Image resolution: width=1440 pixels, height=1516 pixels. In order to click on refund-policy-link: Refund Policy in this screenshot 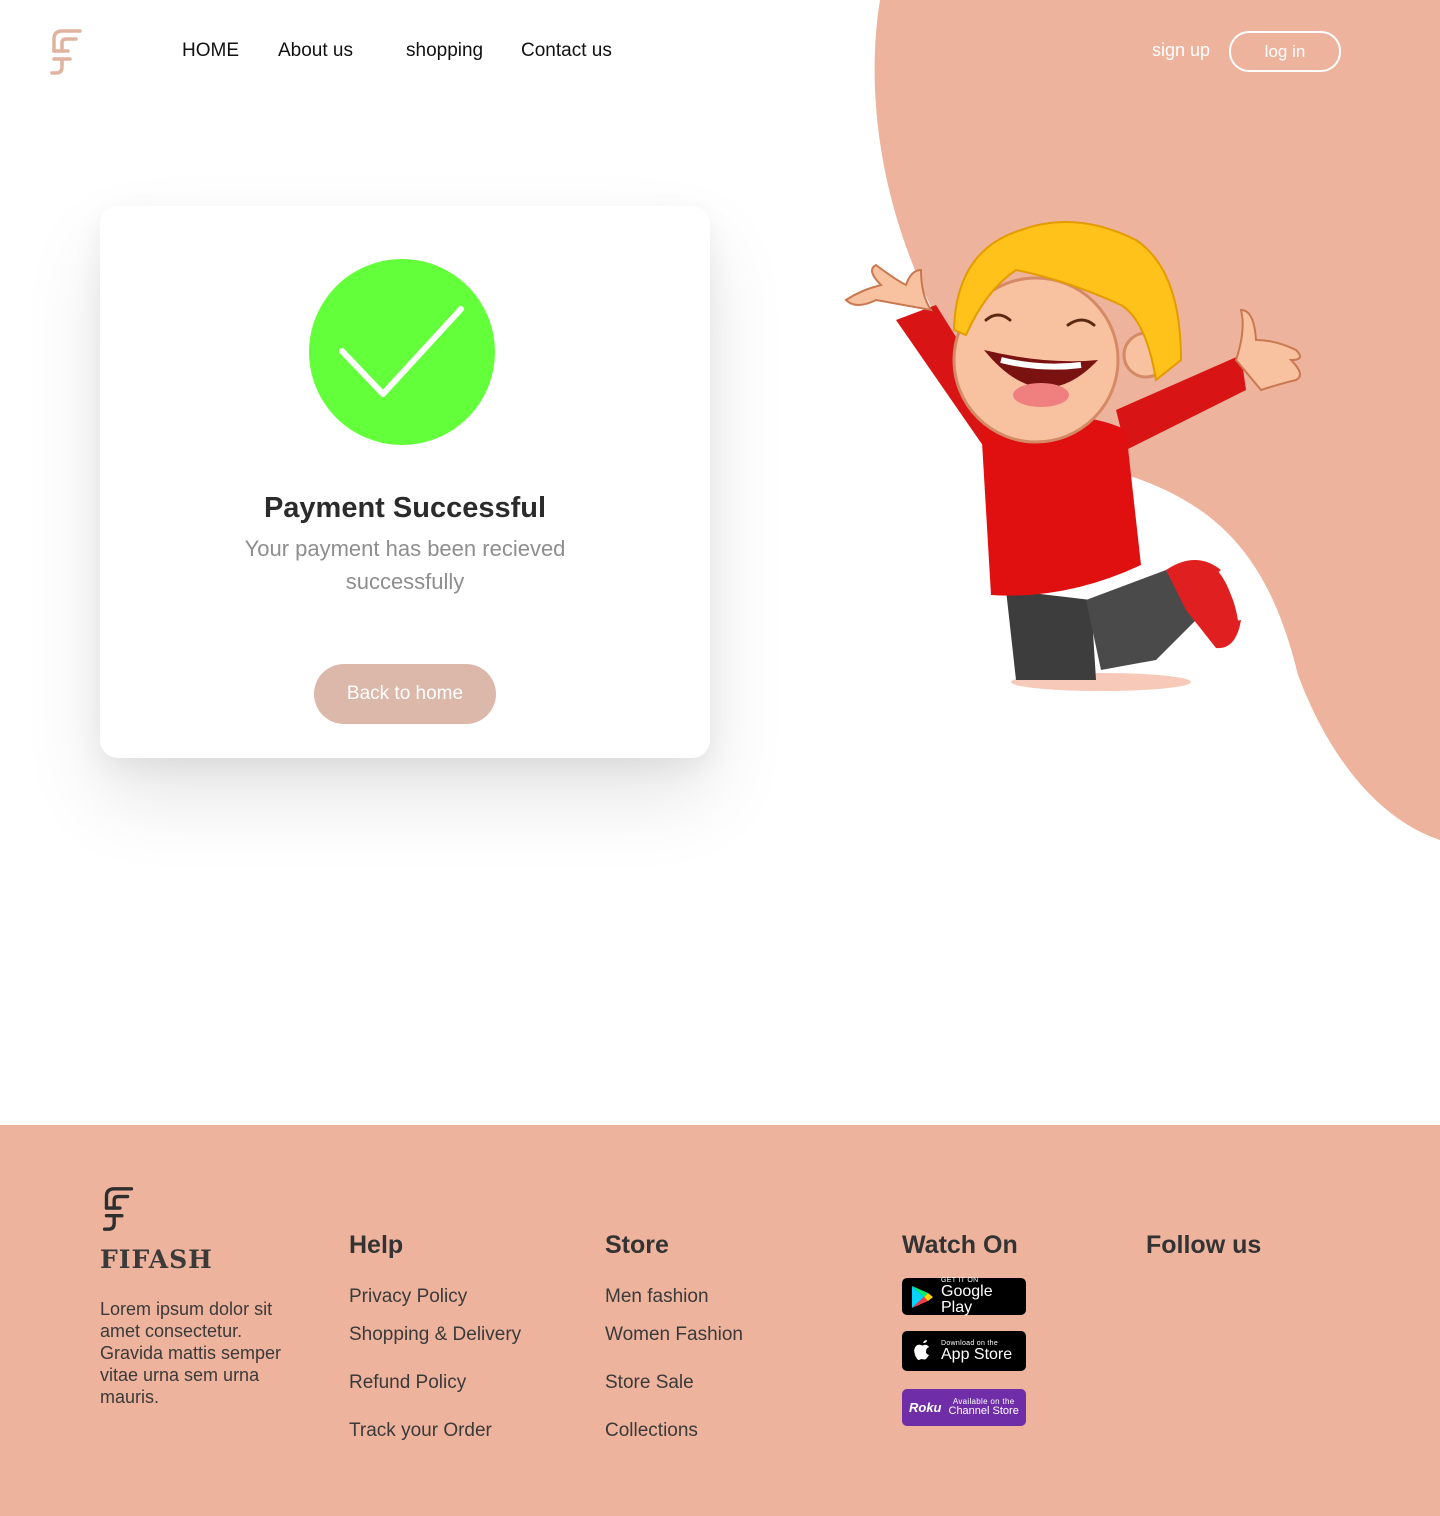, I will do `click(407, 1383)`.